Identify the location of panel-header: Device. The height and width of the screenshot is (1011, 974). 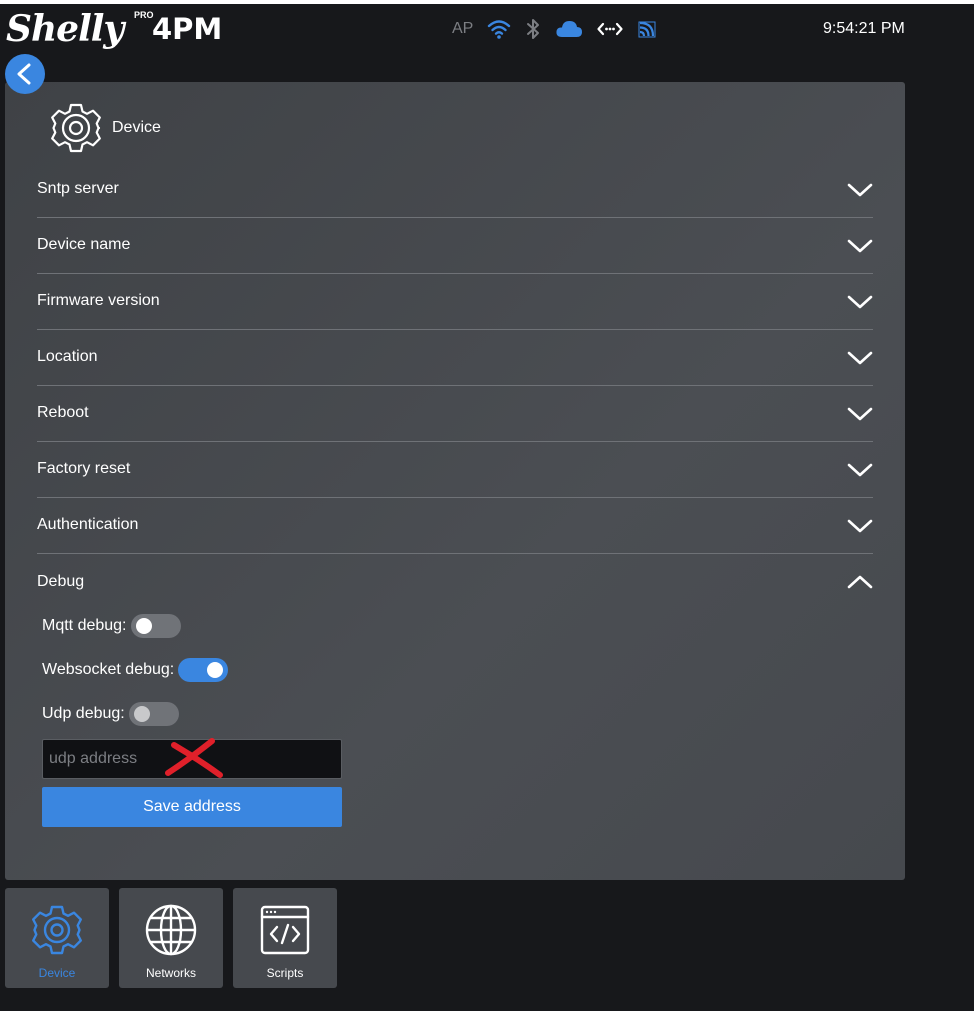
(104, 128).